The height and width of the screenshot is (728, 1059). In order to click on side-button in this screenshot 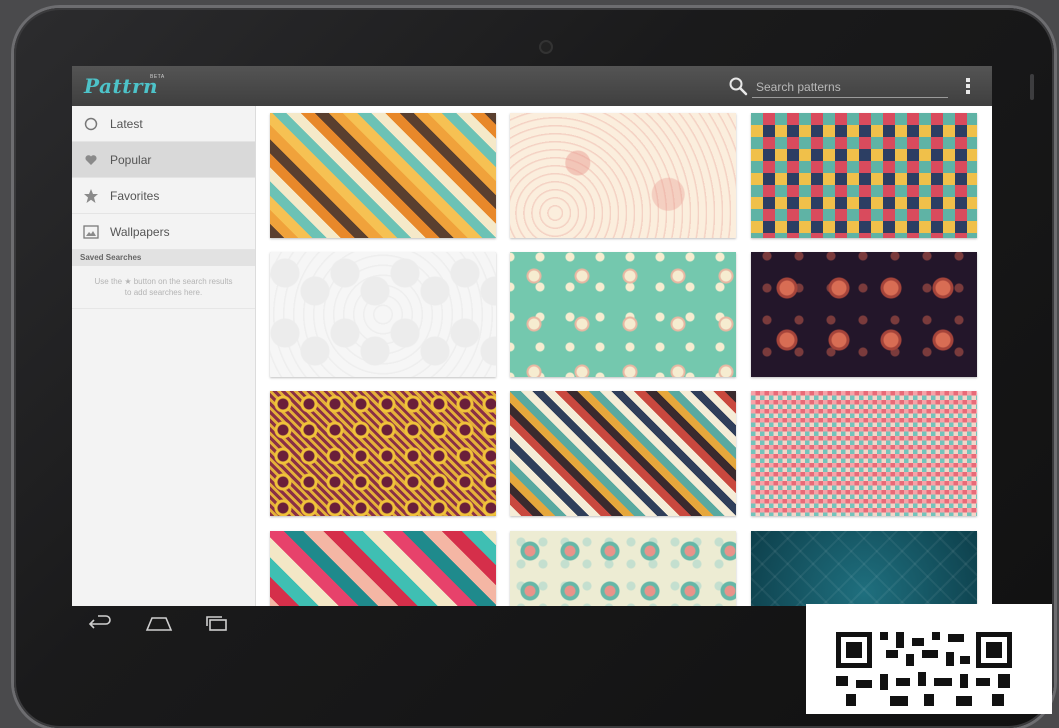, I will do `click(1032, 87)`.